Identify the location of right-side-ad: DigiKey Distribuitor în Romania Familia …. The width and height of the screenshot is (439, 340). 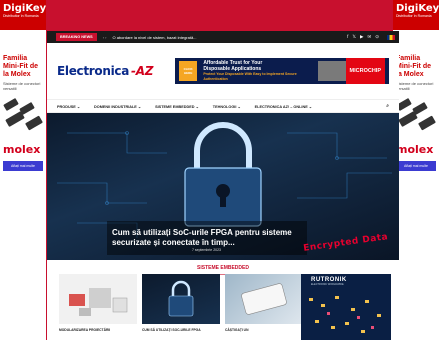
(416, 170).